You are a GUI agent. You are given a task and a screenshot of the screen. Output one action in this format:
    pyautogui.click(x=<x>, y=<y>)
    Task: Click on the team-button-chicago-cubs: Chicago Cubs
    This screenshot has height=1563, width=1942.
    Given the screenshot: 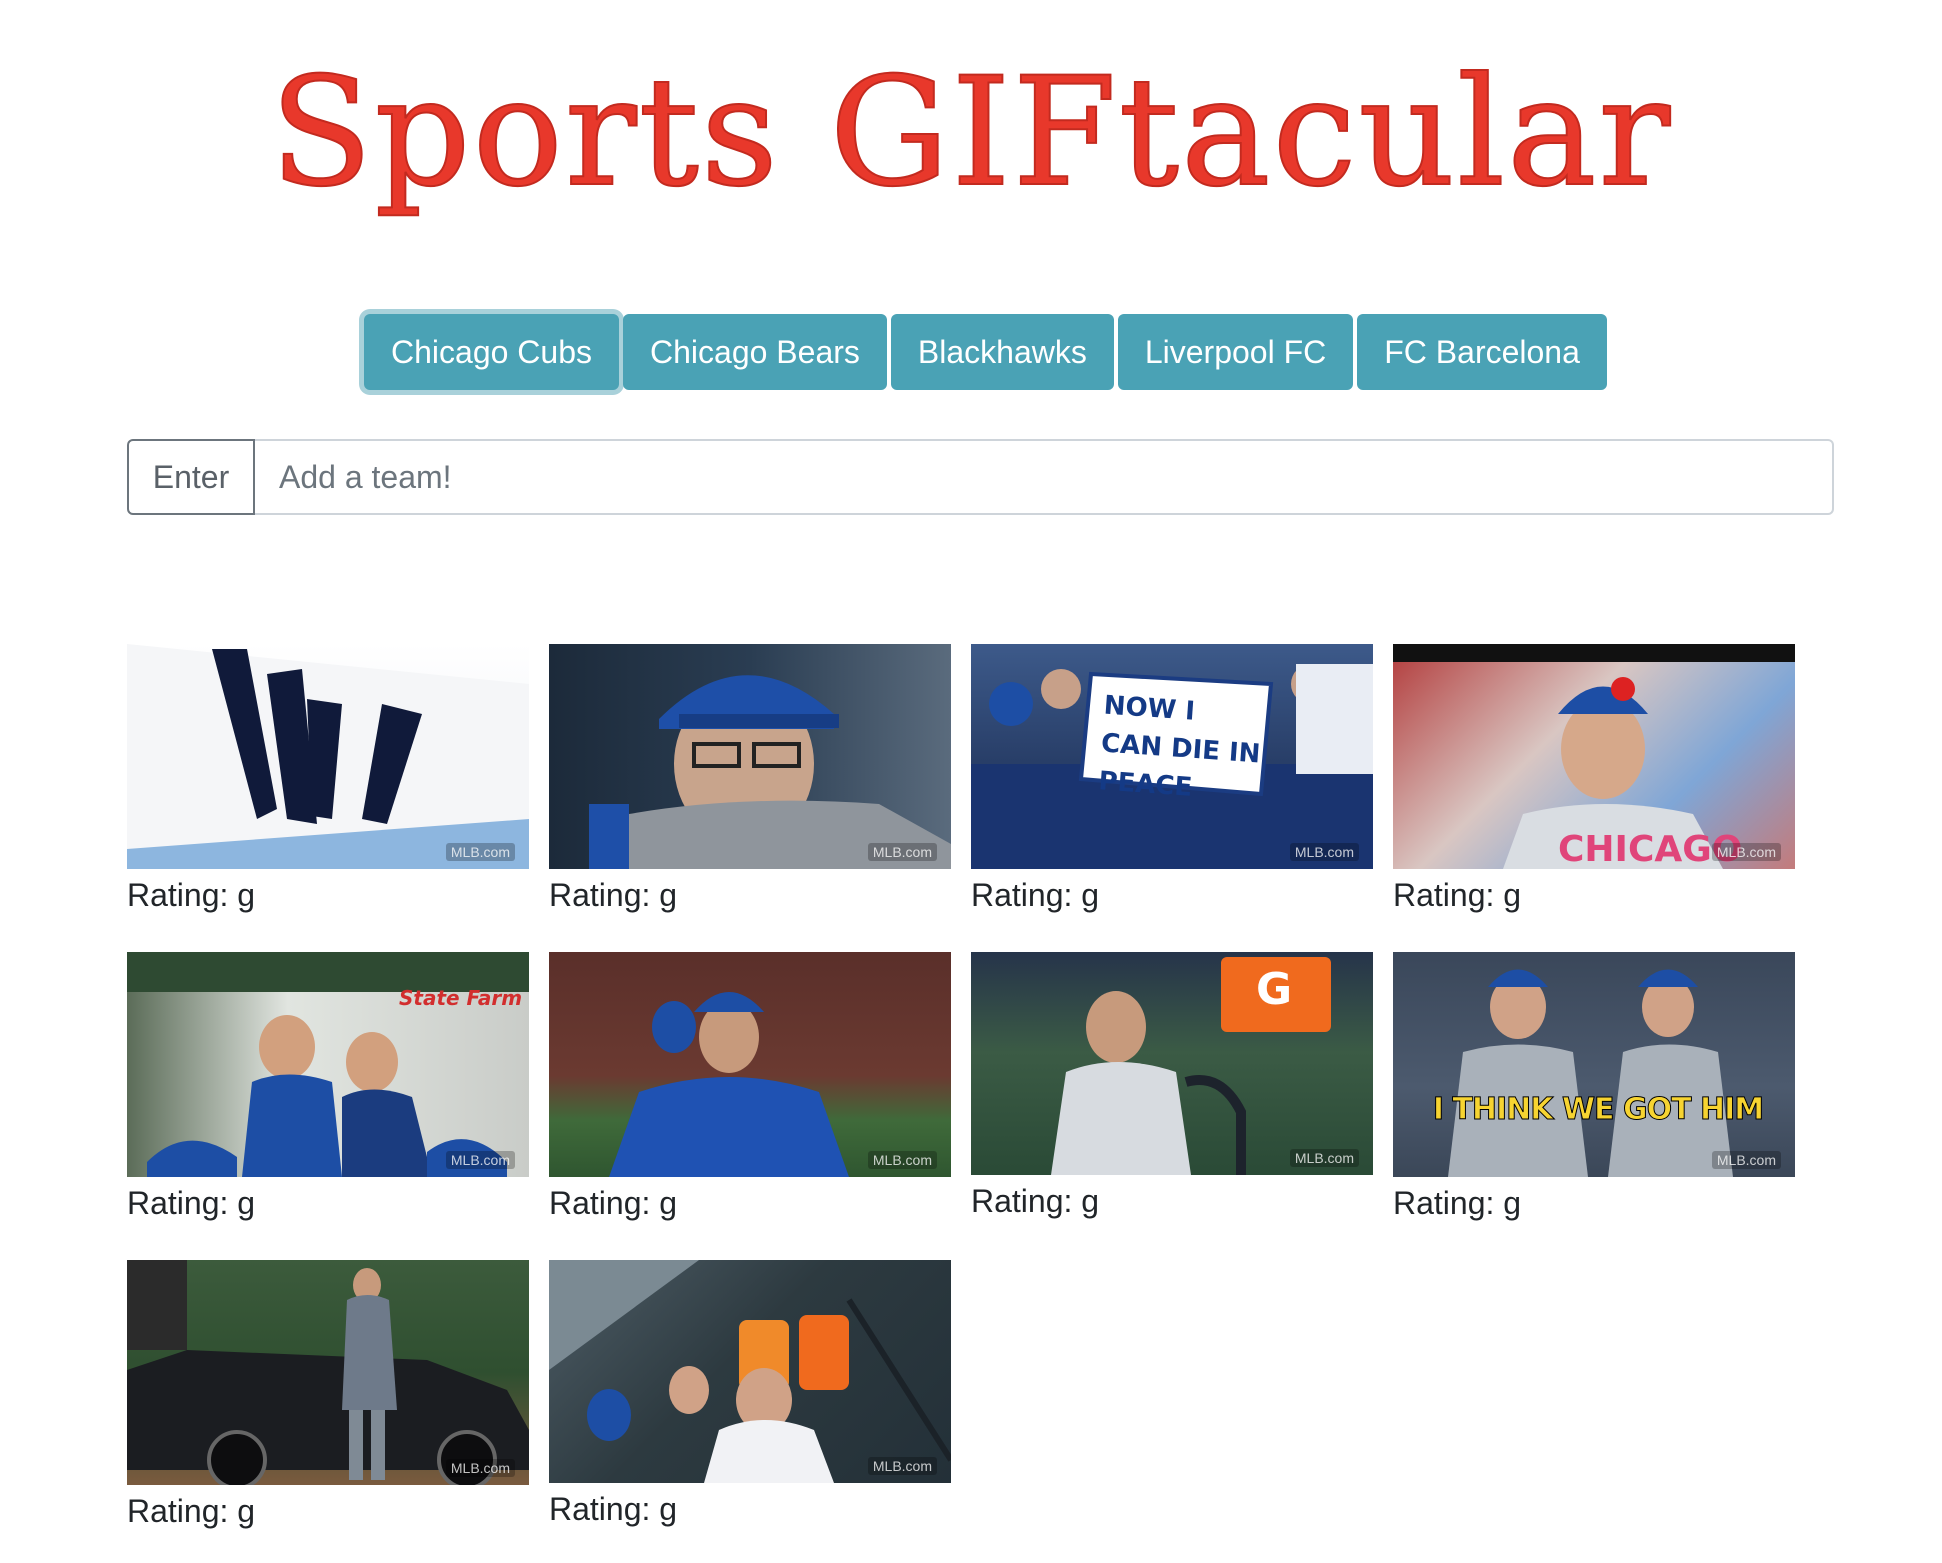 What is the action you would take?
    pyautogui.click(x=491, y=352)
    